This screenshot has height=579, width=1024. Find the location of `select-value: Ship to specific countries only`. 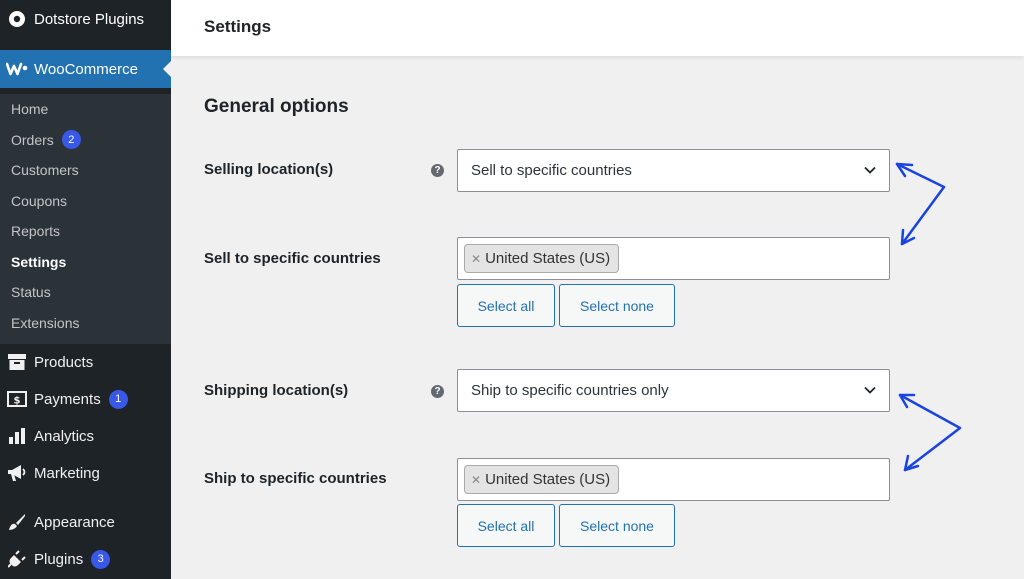

select-value: Ship to specific countries only is located at coordinates (570, 390).